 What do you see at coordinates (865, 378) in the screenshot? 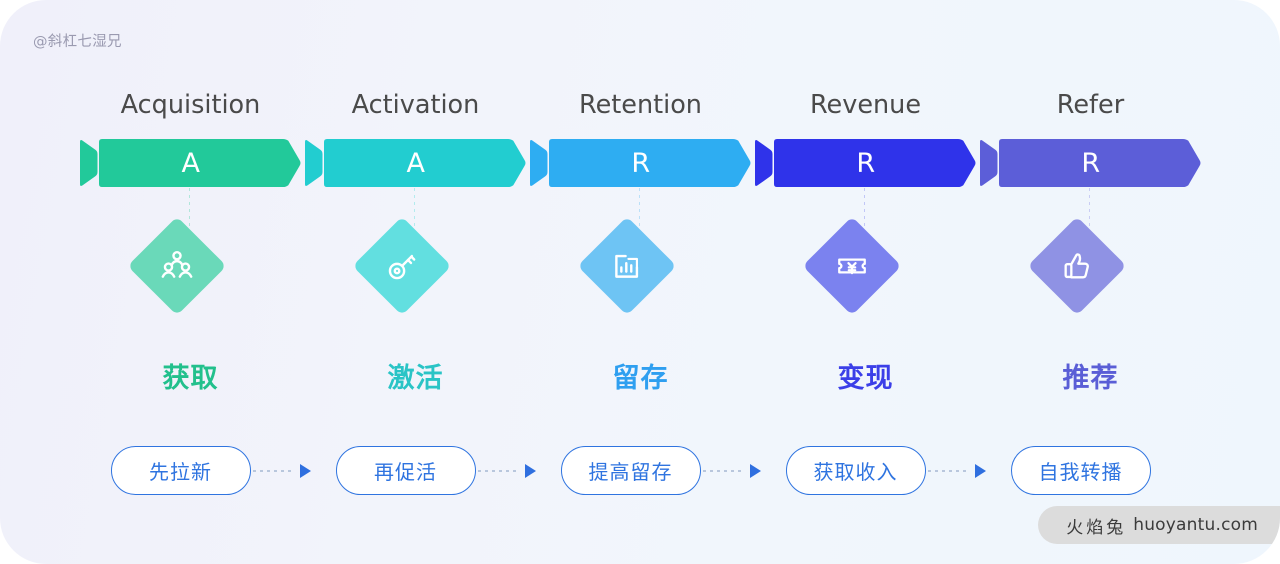
I see `stage-label-chinese: 变现` at bounding box center [865, 378].